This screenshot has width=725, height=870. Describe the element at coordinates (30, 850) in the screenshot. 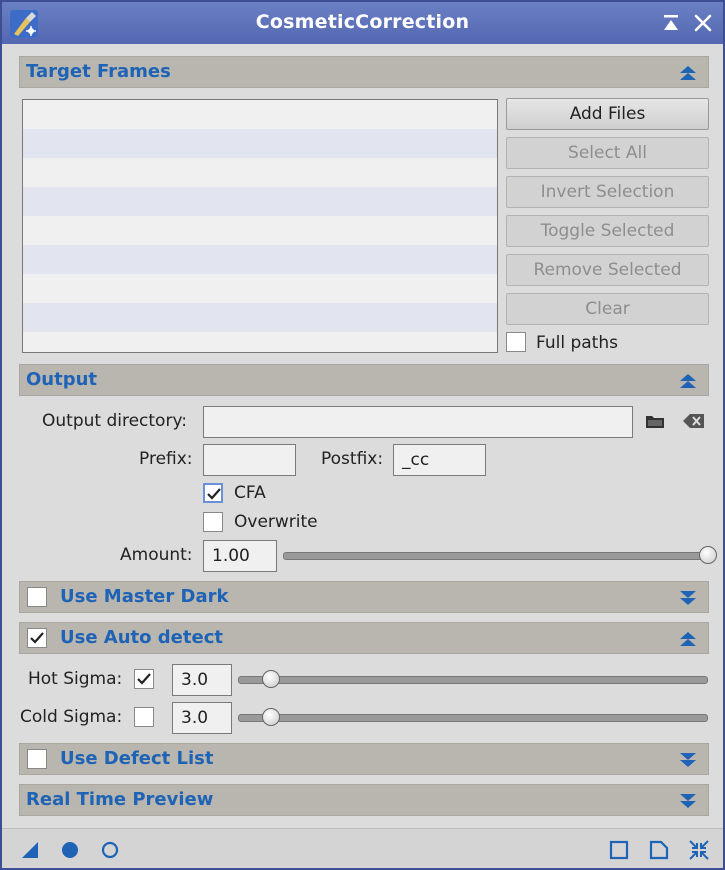

I see `new-instance-triangle-icon` at that location.